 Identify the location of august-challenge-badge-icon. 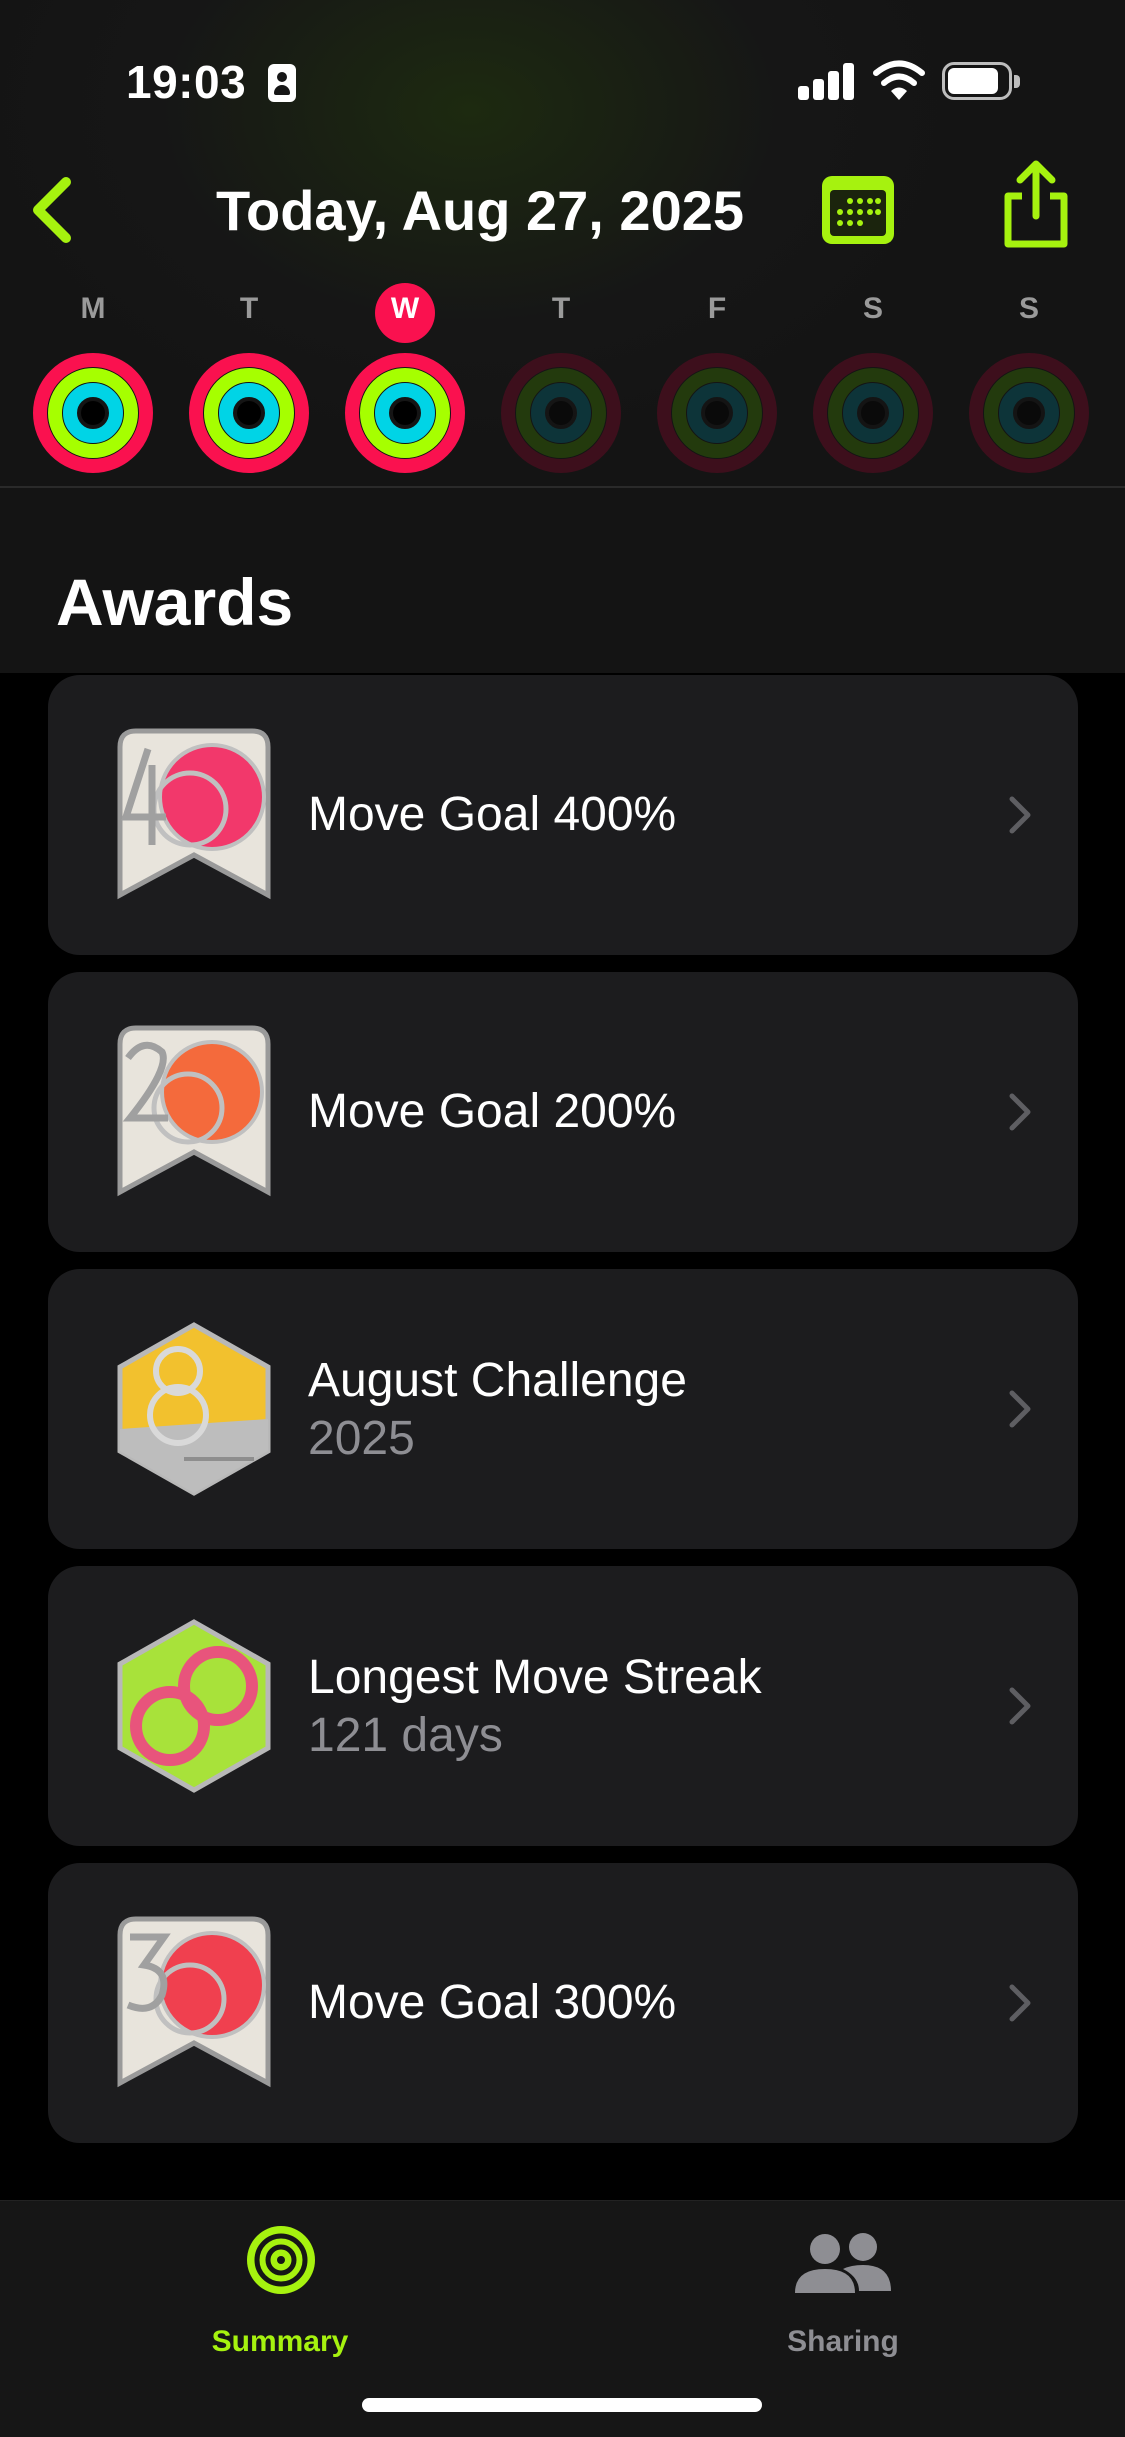
(194, 1409).